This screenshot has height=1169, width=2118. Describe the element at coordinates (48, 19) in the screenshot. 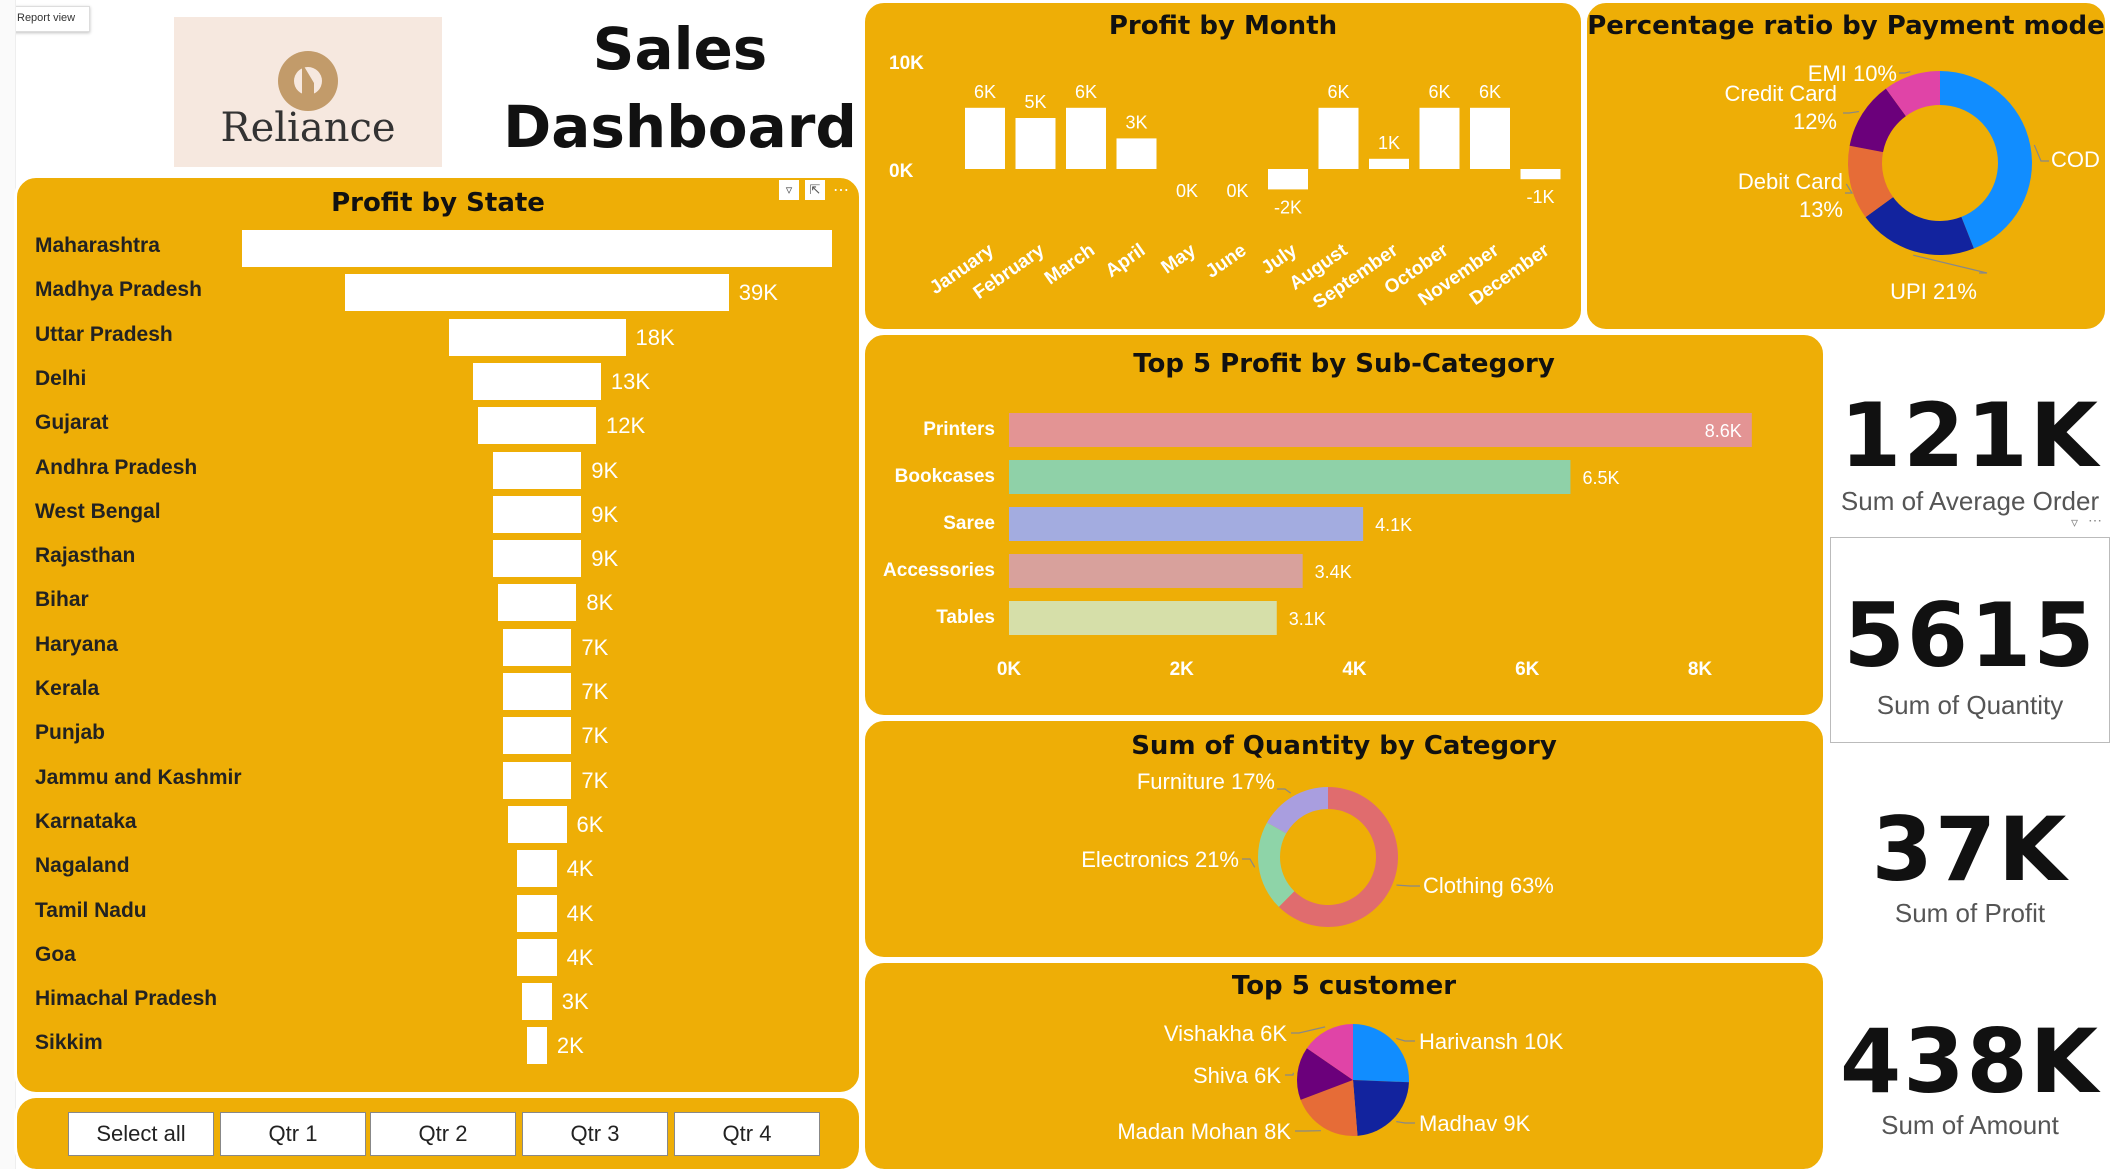

I see `report-view-tab: Report view` at that location.